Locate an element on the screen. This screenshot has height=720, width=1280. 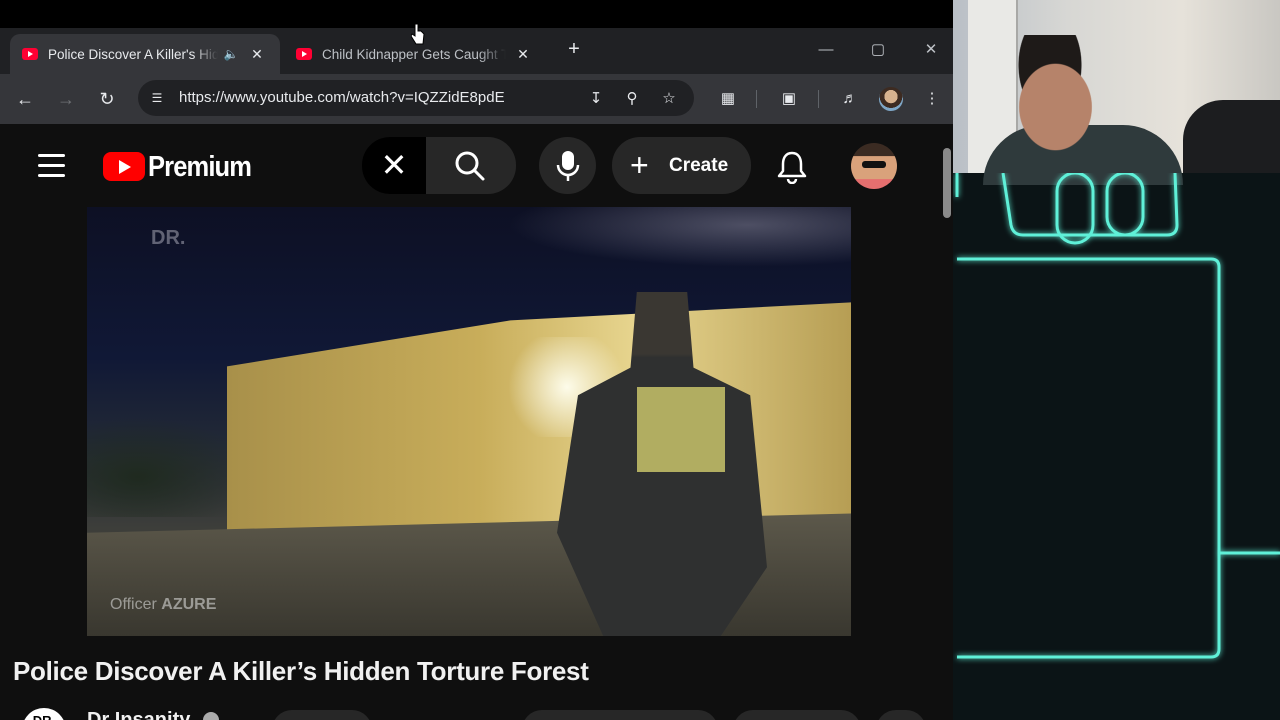
create-label: Create is located at coordinates (699, 165).